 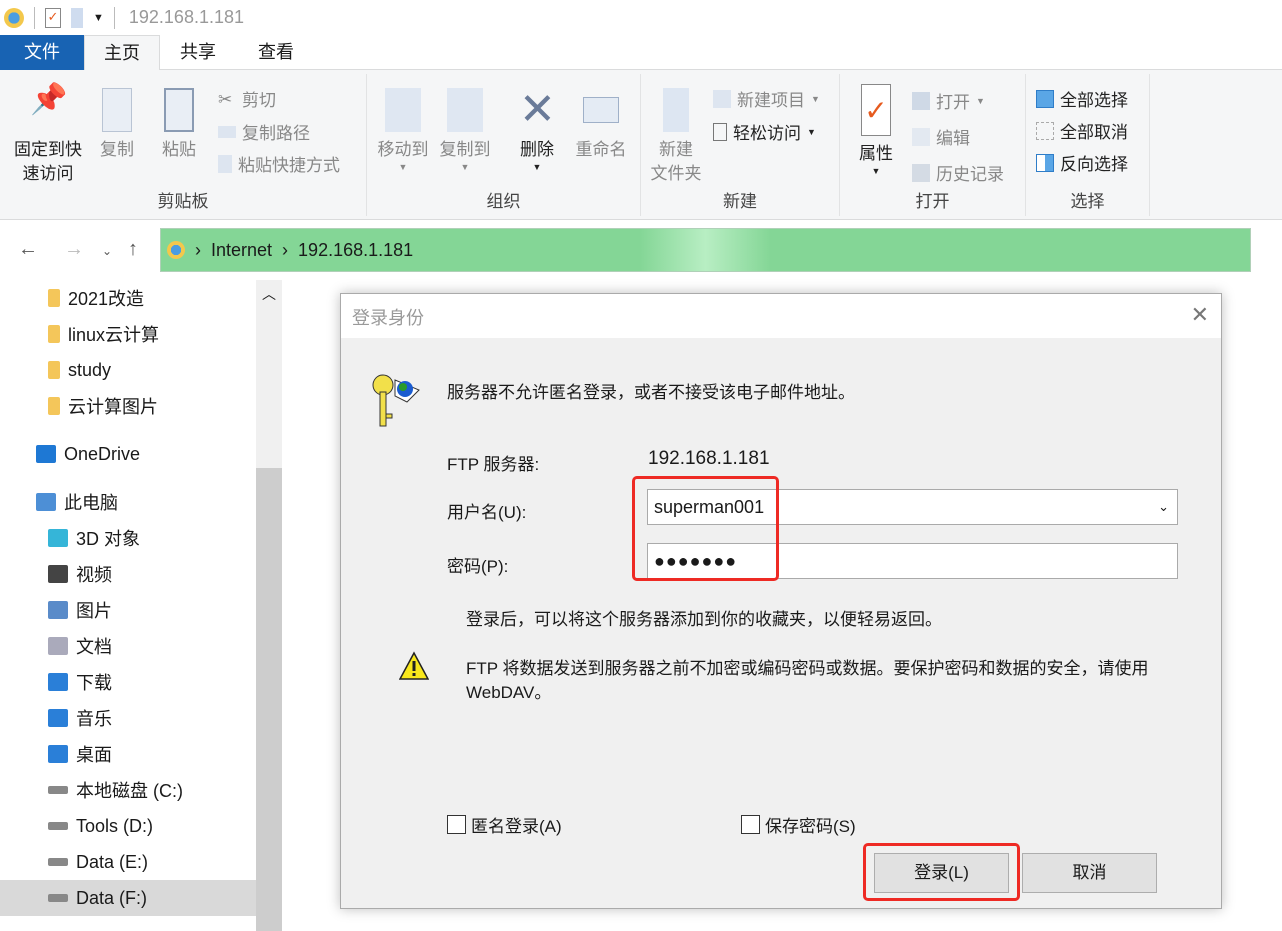 What do you see at coordinates (355, 250) in the screenshot?
I see `breadcrumb-server: 192.168.1.181` at bounding box center [355, 250].